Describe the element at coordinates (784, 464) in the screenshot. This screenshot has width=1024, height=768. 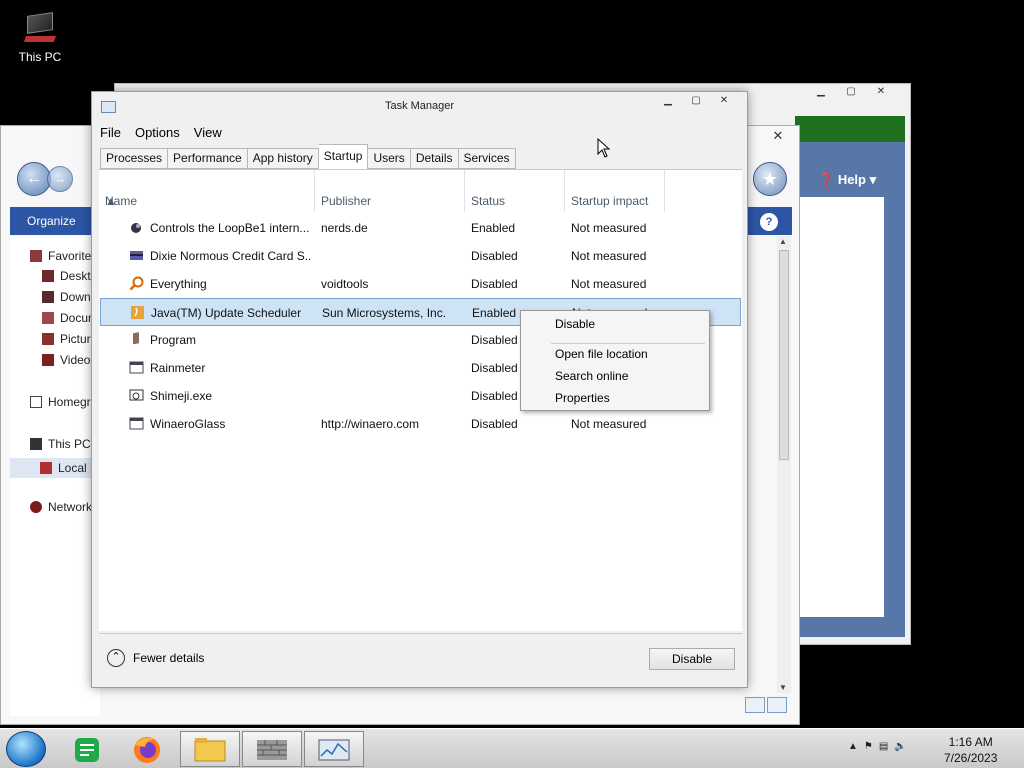
I see `explorer-scrollbar: ▲ ▼` at that location.